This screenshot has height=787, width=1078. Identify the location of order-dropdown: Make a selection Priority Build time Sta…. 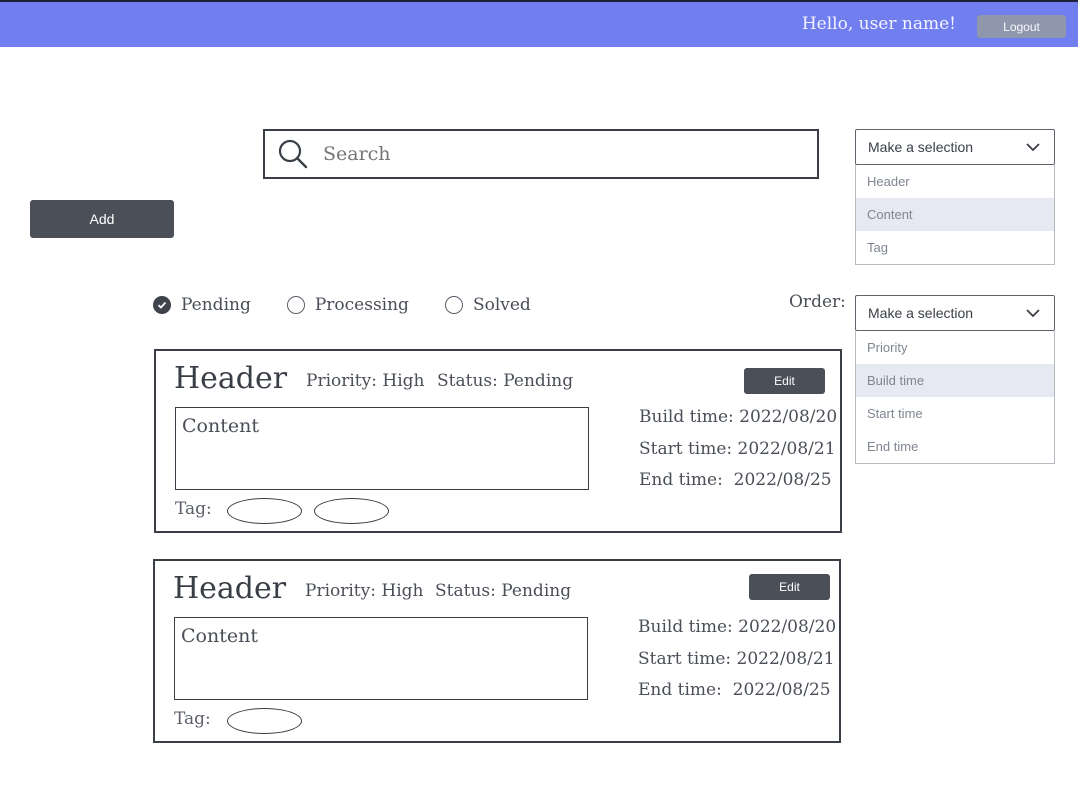
(955, 379).